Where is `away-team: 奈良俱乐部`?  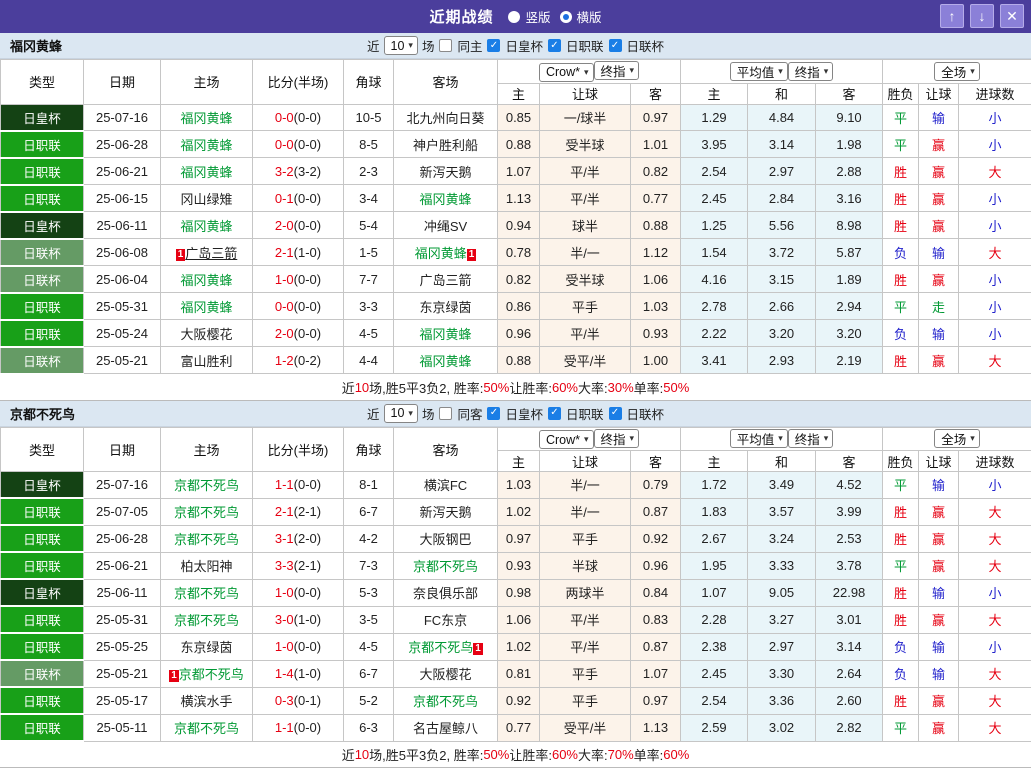 away-team: 奈良俱乐部 is located at coordinates (446, 592).